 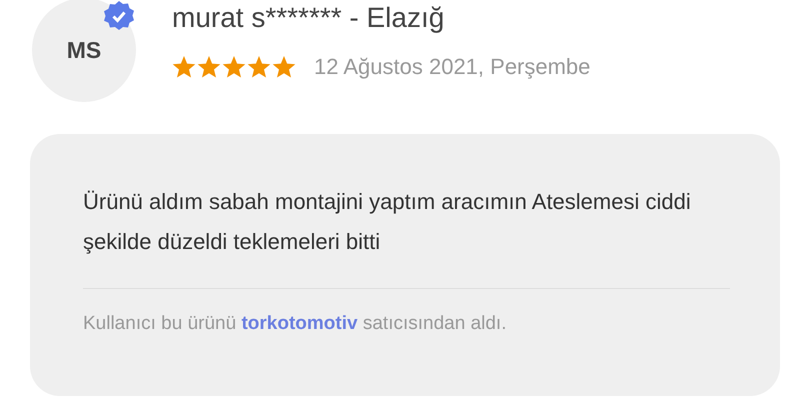 I want to click on reviewer-name: murat s******* - Elazığ, so click(x=309, y=18).